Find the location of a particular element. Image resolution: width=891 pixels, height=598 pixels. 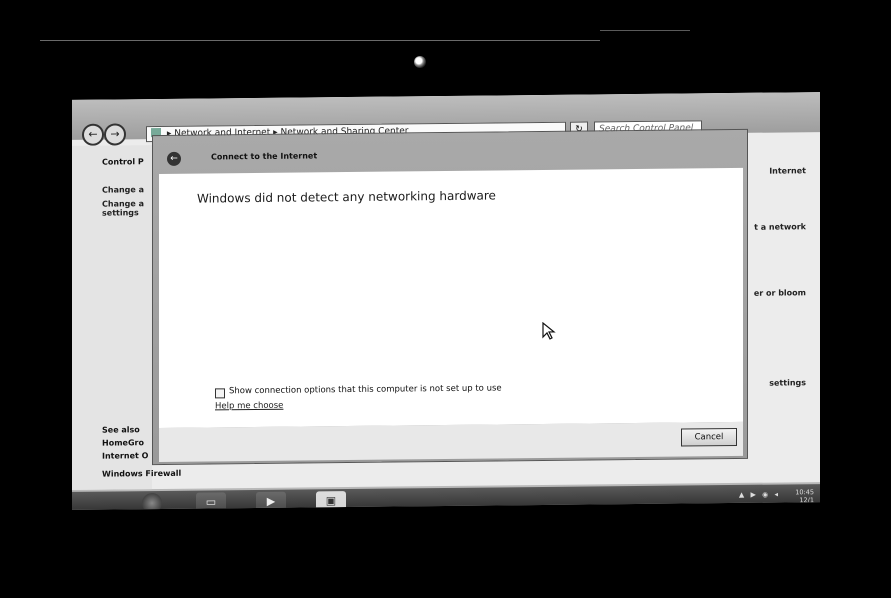

arrow-right-icon: → is located at coordinates (115, 134).